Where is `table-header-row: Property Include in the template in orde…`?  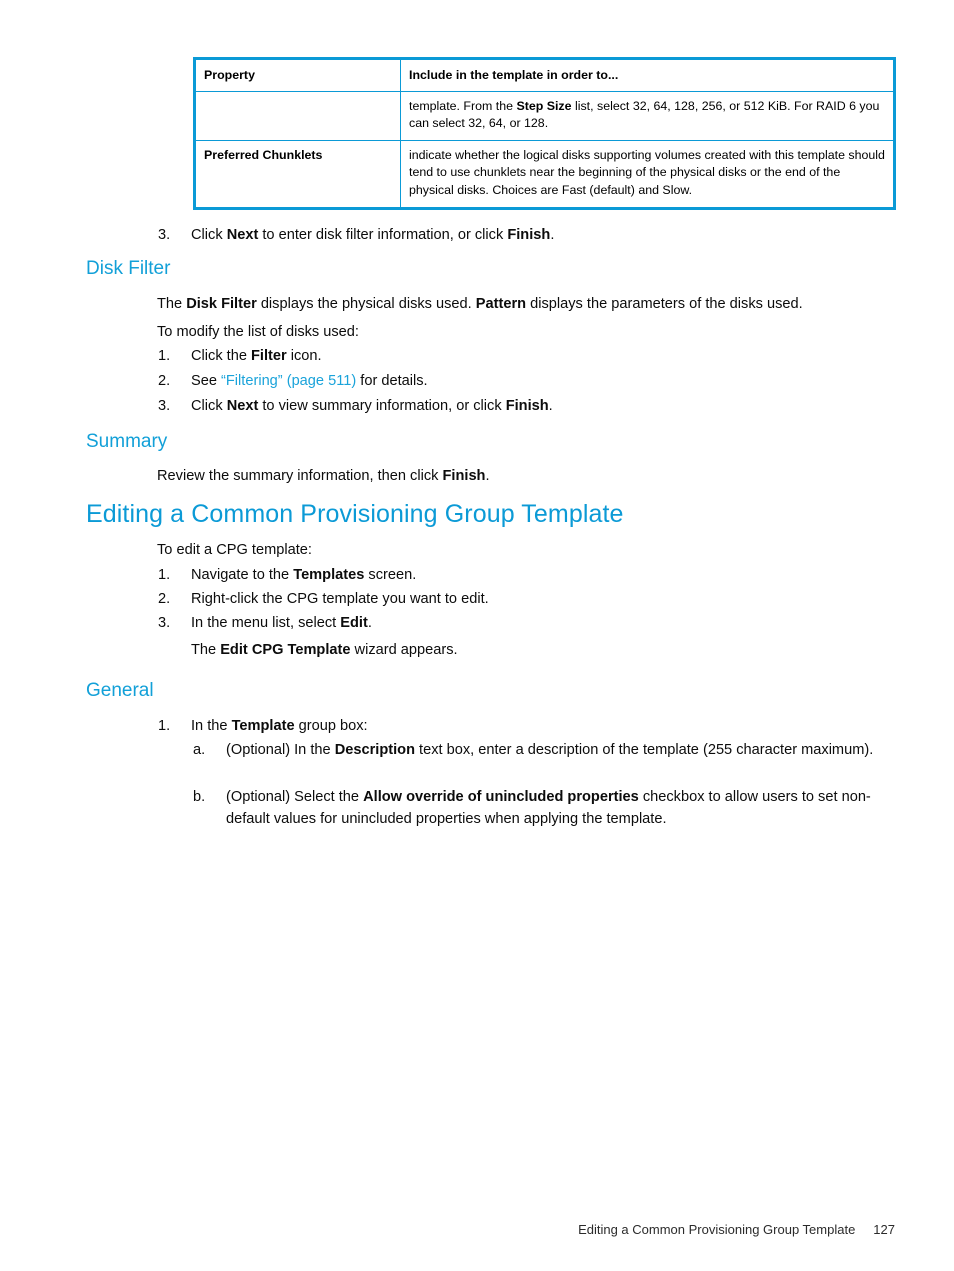
table-header-row: Property Include in the template in orde… is located at coordinates (544, 75).